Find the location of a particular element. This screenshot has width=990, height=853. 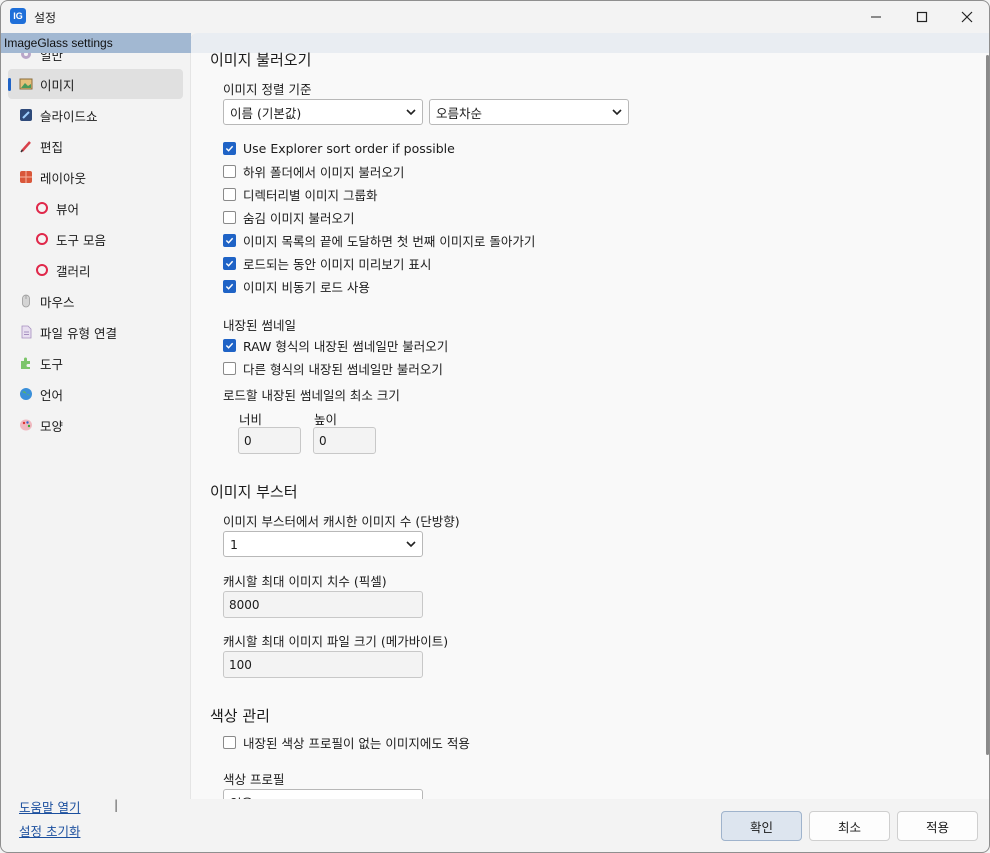

sidebar-item-label: 갤러리 is located at coordinates (73, 271).